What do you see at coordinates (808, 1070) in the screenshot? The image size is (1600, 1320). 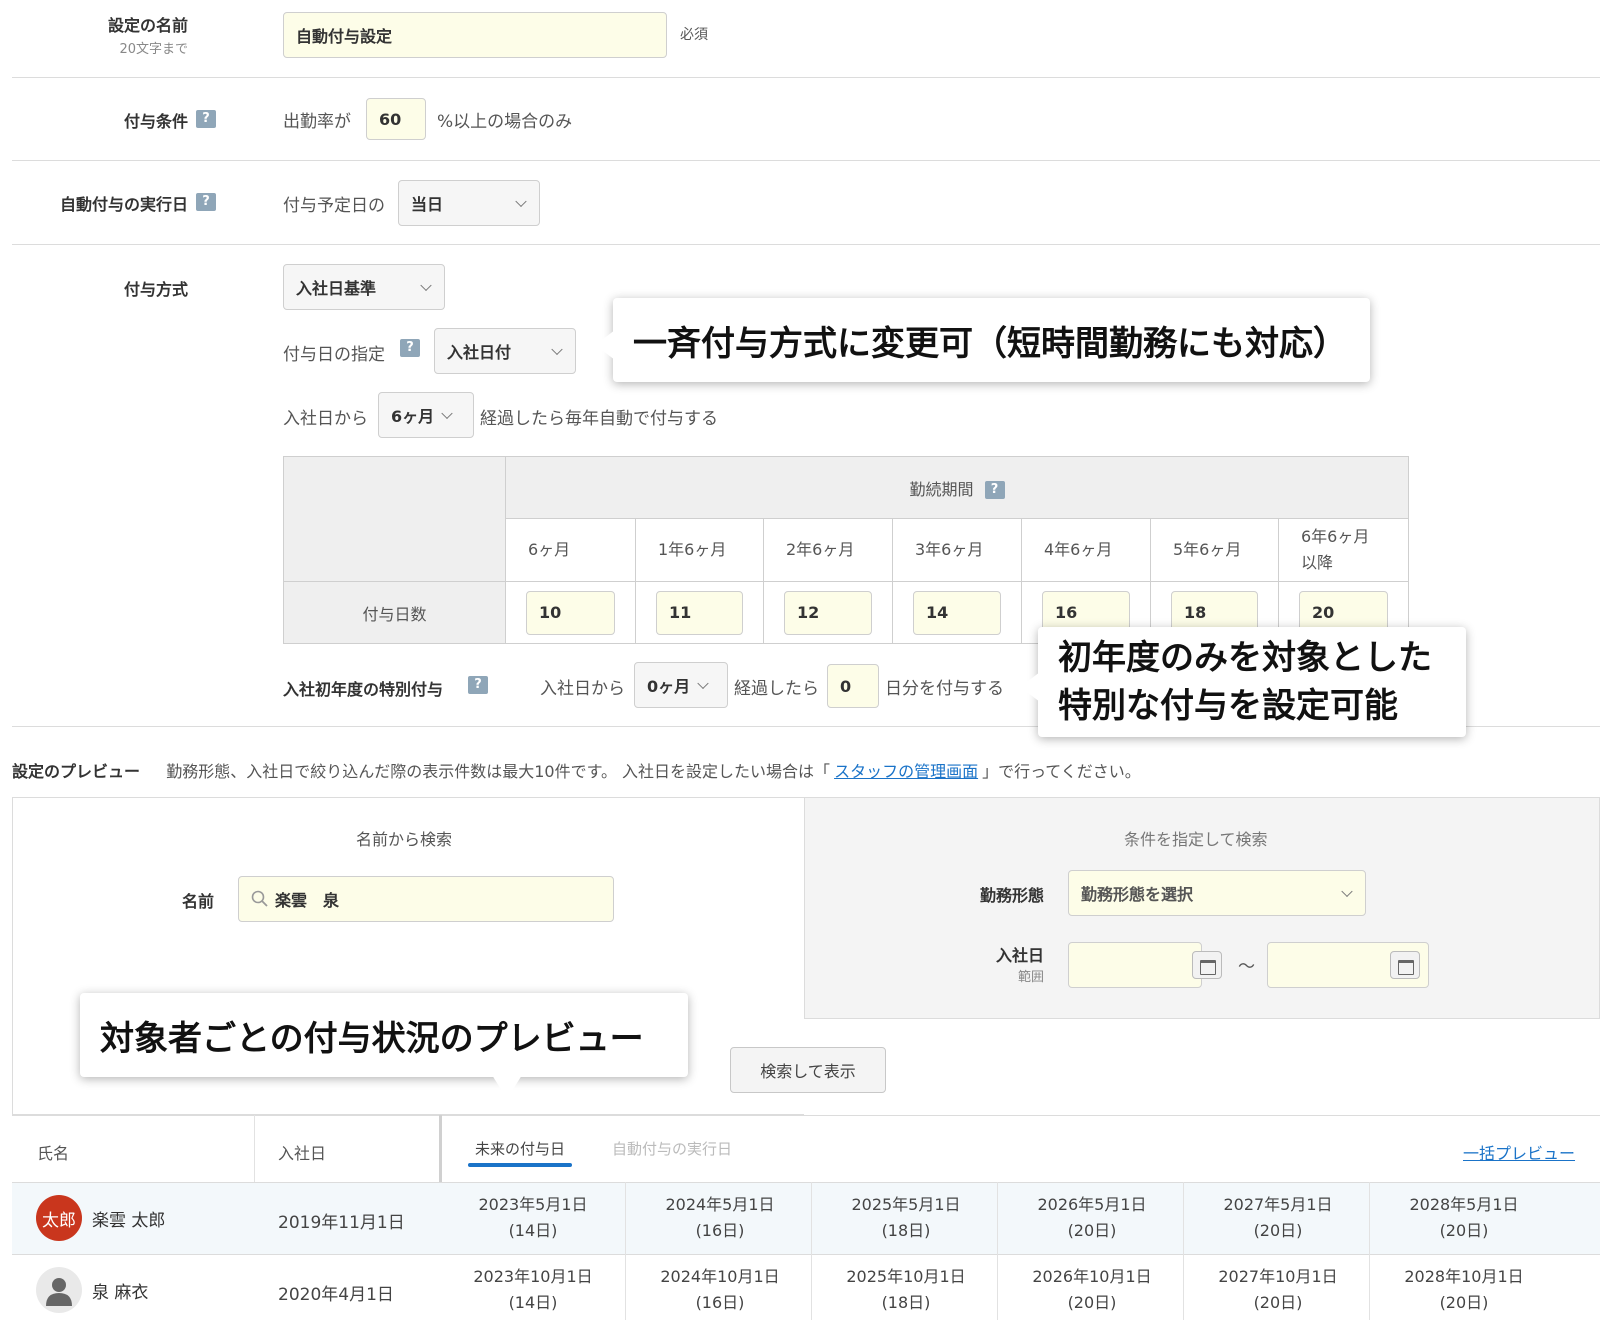 I see `search-display-button: 検索して表示` at bounding box center [808, 1070].